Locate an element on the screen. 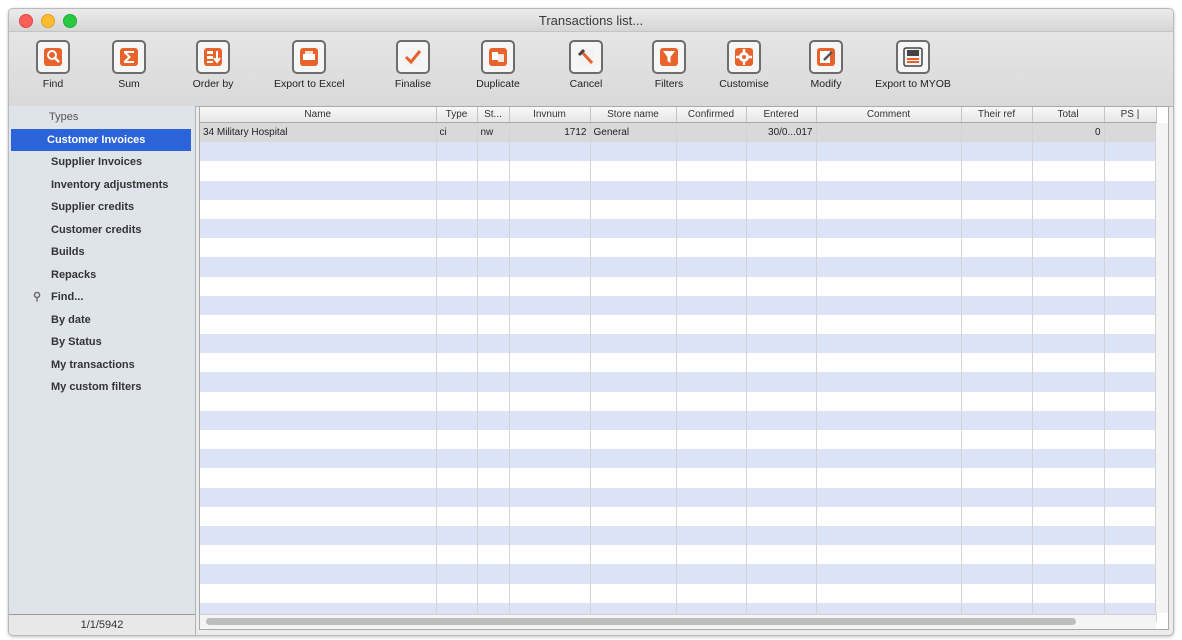  column-header-type: Type is located at coordinates (457, 115).